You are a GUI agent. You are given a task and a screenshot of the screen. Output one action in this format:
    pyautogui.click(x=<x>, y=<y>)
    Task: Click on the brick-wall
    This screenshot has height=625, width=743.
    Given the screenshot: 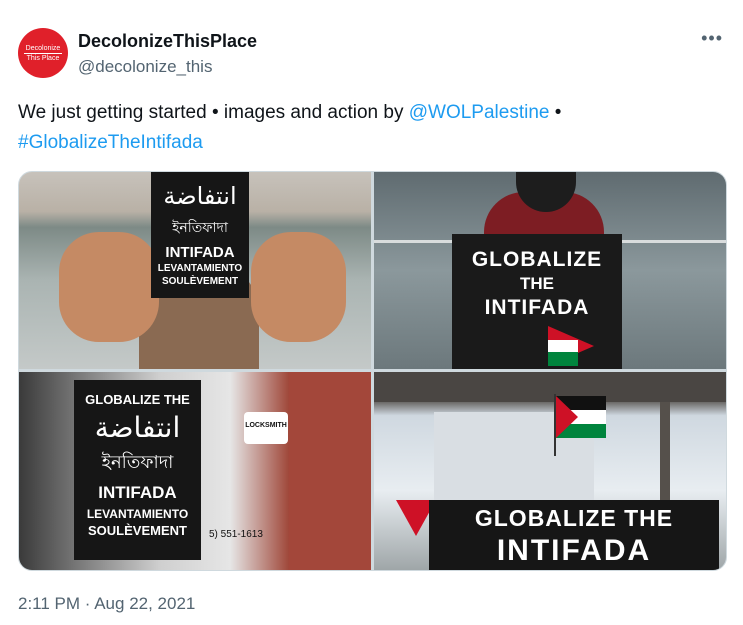 What is the action you would take?
    pyautogui.click(x=330, y=471)
    